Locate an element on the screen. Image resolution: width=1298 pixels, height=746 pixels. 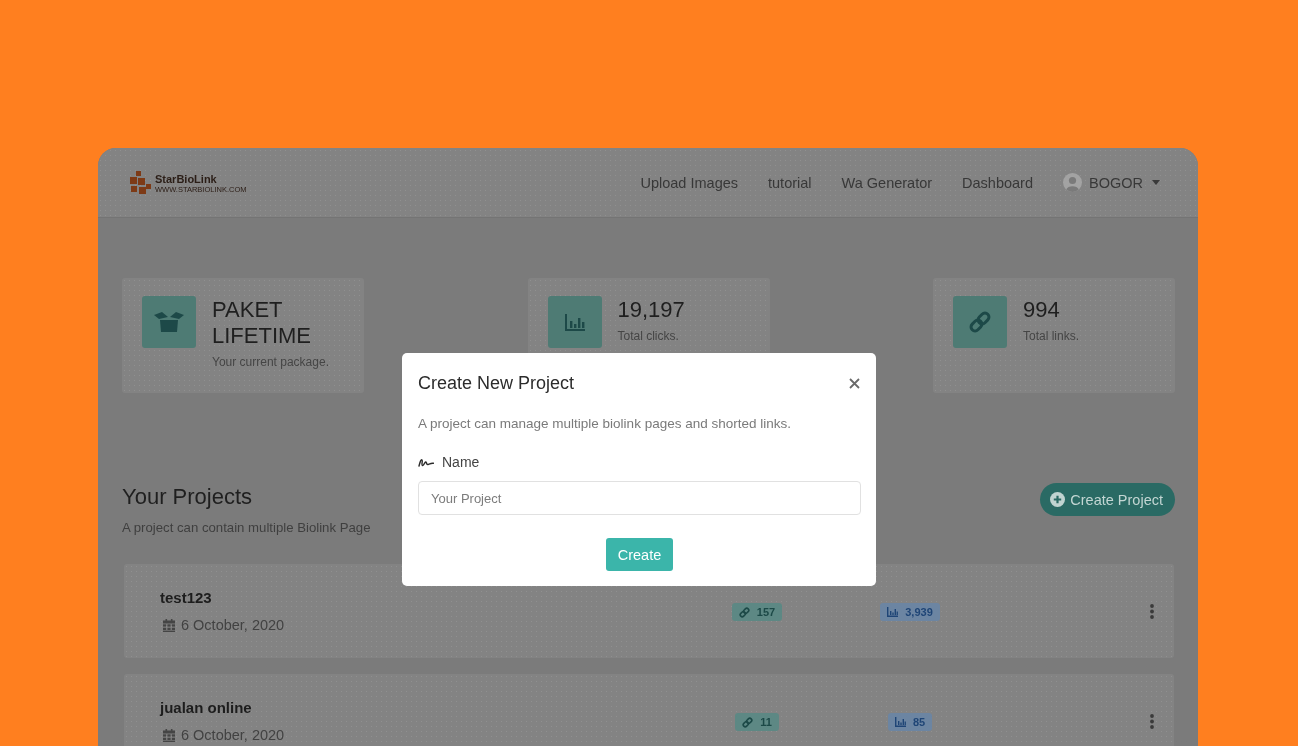
modal-title: Create New Project is located at coordinates (496, 383).